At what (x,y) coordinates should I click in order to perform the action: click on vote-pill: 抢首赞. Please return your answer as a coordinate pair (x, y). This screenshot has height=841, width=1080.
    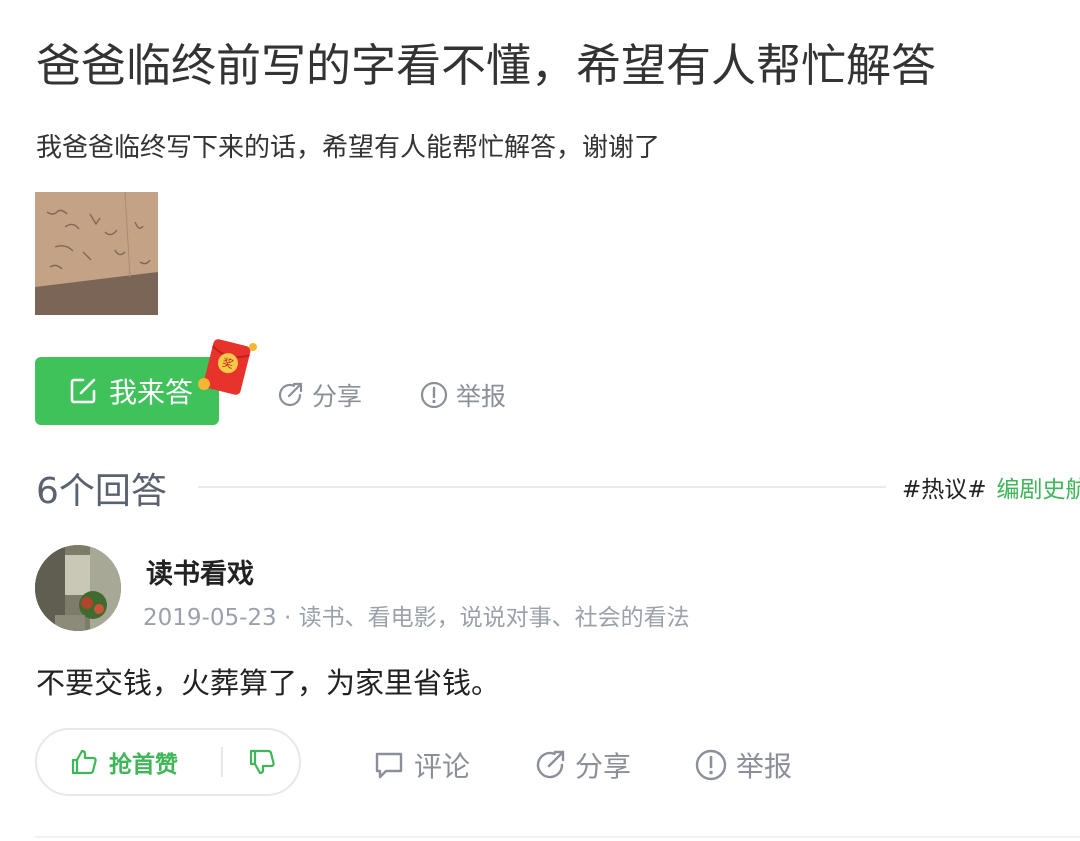
    Looking at the image, I should click on (168, 762).